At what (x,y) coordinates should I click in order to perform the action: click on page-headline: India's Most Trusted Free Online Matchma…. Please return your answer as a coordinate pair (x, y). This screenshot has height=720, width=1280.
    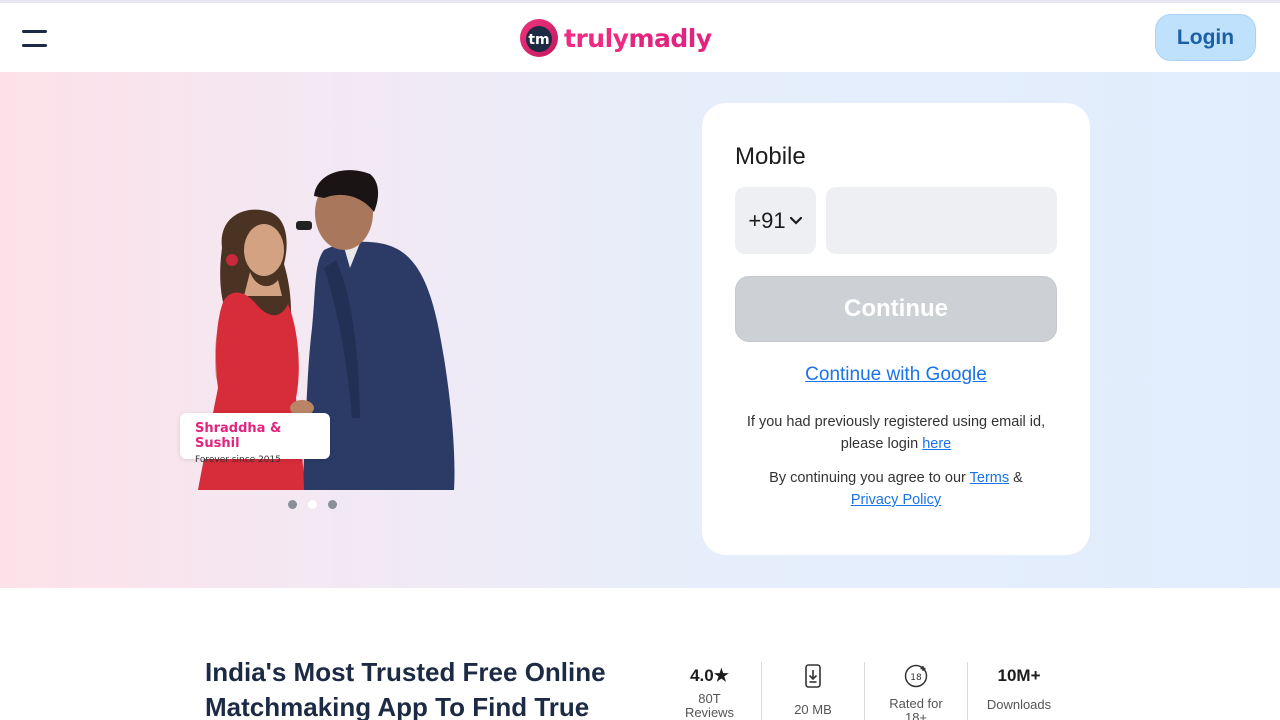
    Looking at the image, I should click on (405, 688).